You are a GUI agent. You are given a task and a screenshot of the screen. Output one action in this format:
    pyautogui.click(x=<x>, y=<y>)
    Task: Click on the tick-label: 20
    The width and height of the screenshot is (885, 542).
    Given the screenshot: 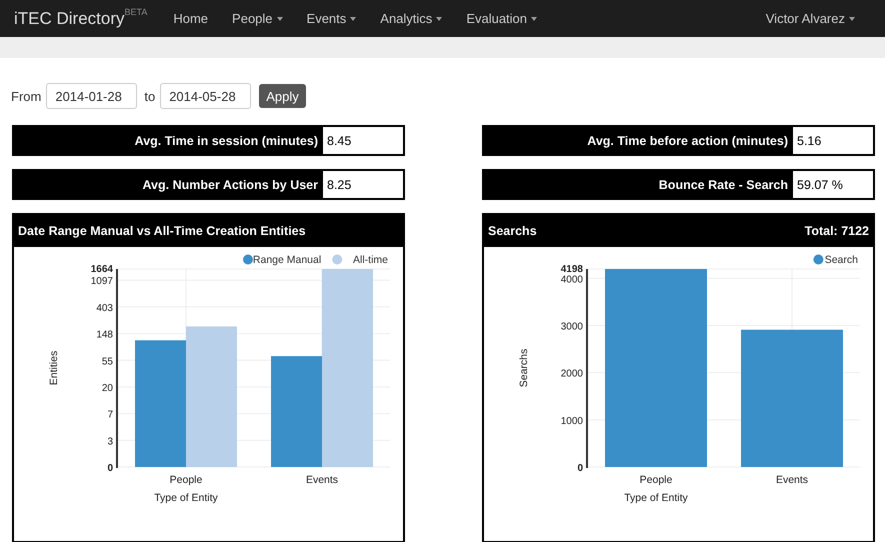 What is the action you would take?
    pyautogui.click(x=107, y=388)
    